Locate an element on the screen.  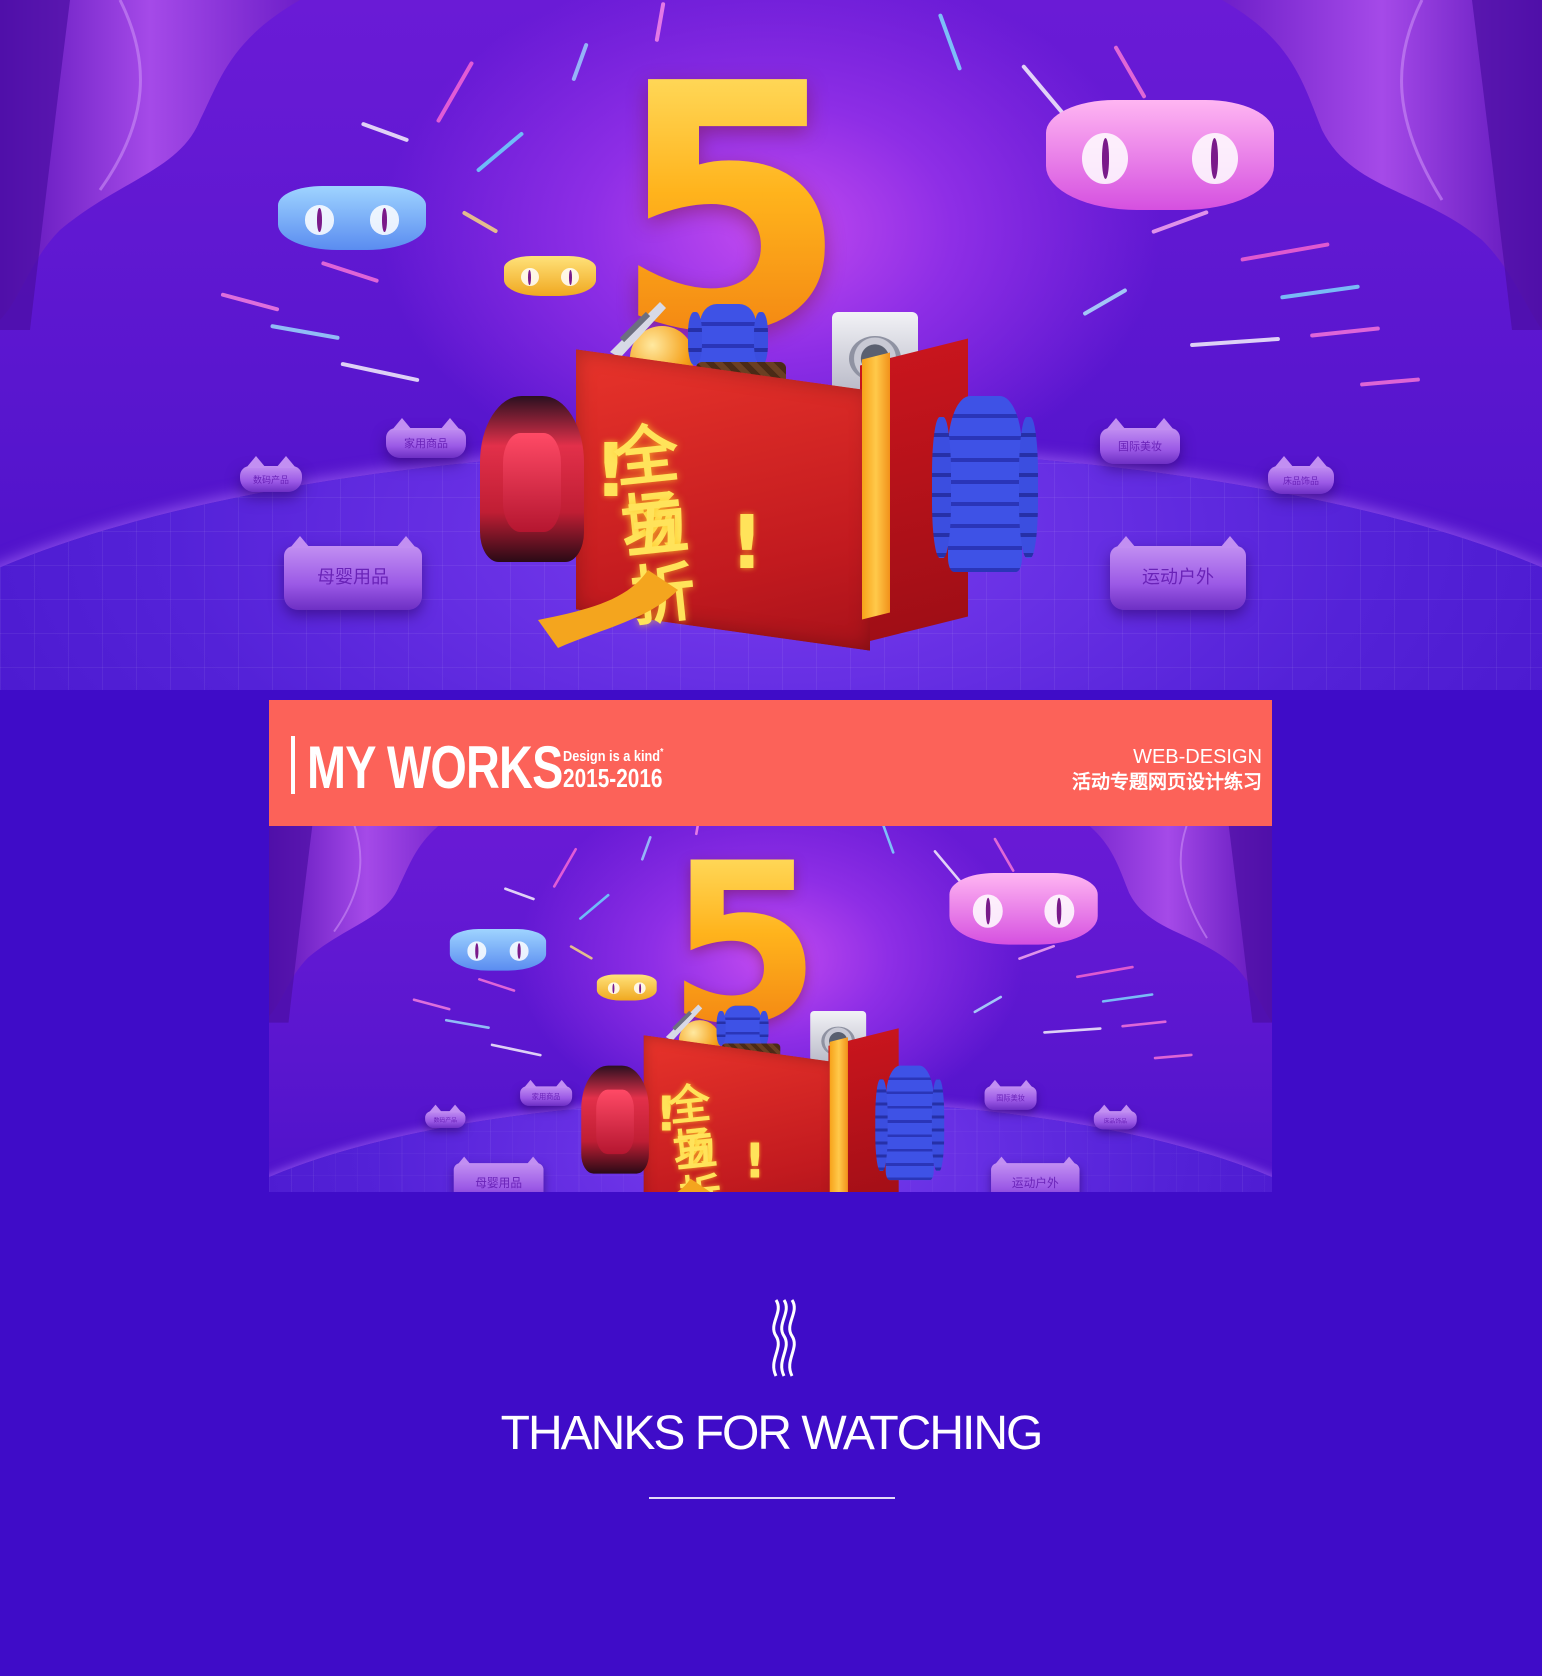
works-subtitle: 活动专题网页设计练习 is located at coordinates (1166, 782).